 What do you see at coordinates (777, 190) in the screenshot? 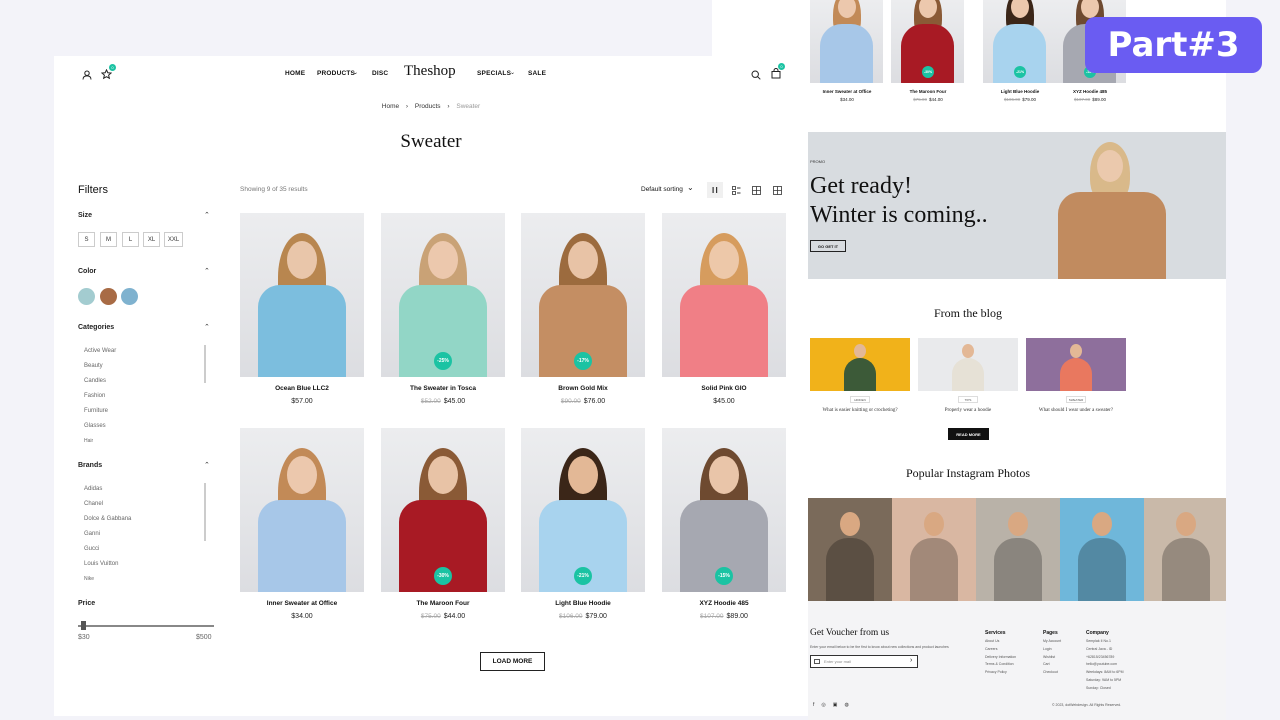
I see `view-grid-large-button` at bounding box center [777, 190].